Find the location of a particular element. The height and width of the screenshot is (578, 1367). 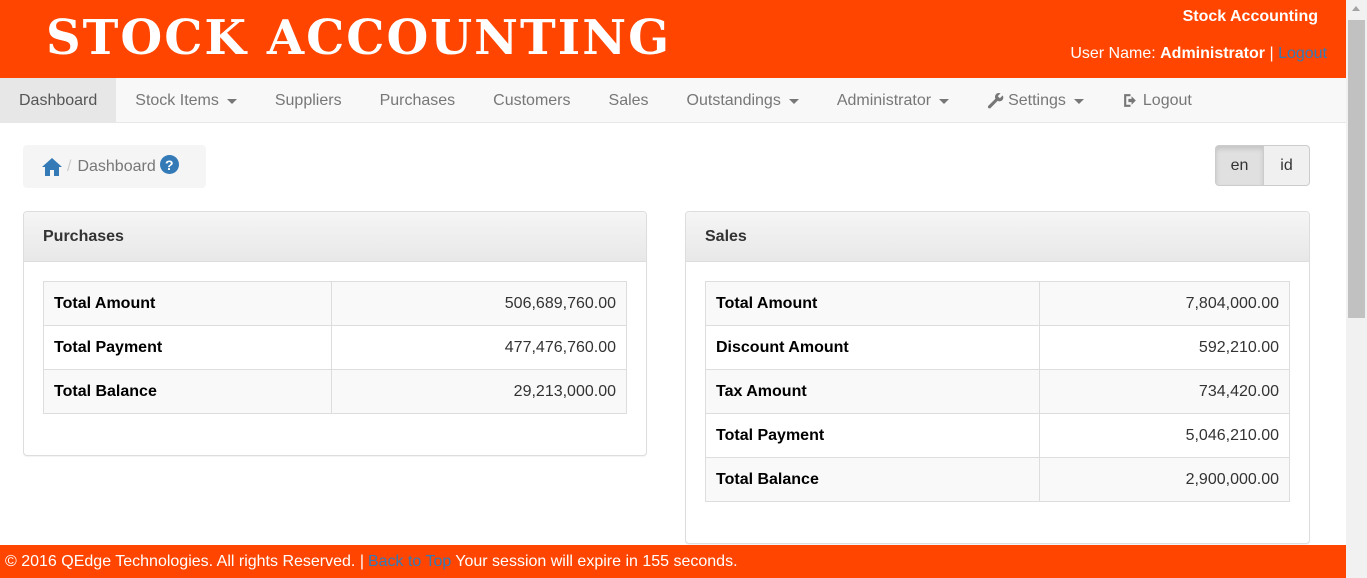

user-label: User Name: is located at coordinates (1115, 53).